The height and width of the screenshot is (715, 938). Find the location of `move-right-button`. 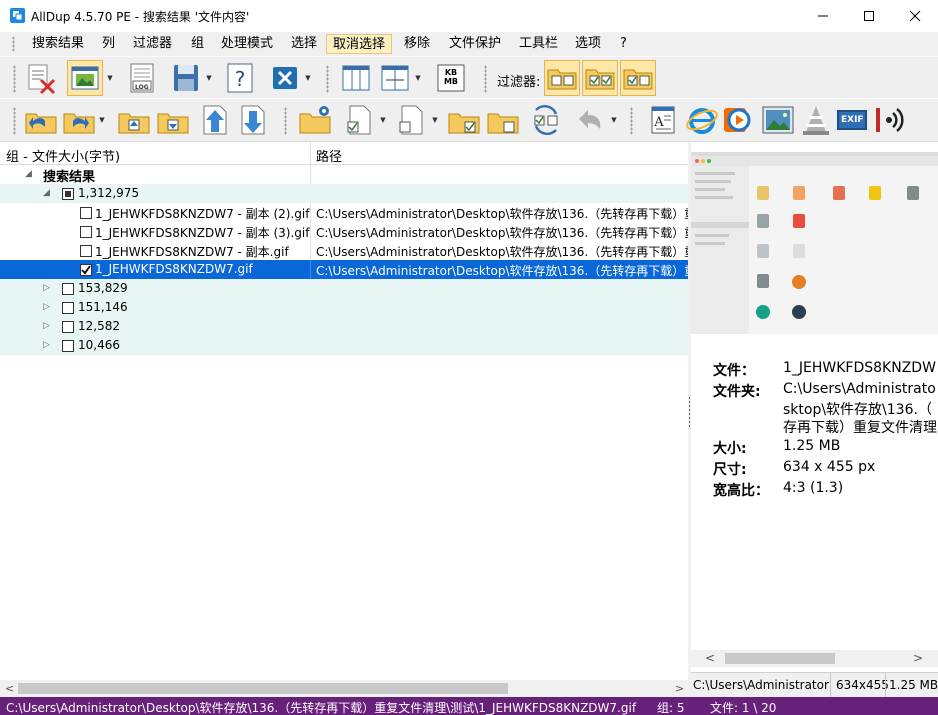

move-right-button is located at coordinates (79, 120).